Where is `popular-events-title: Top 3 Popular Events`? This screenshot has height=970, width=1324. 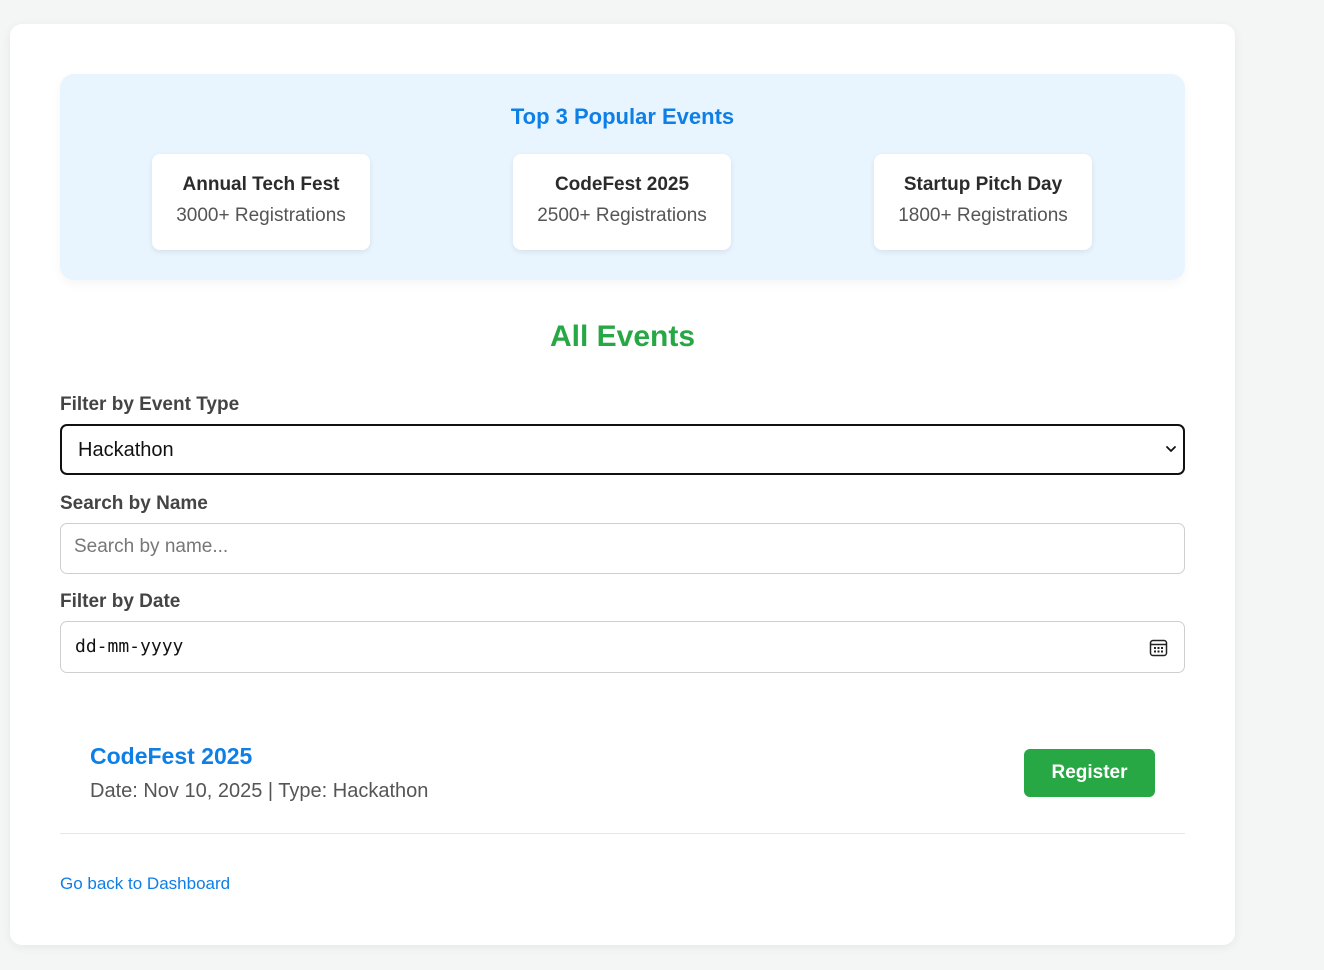
popular-events-title: Top 3 Popular Events is located at coordinates (622, 116).